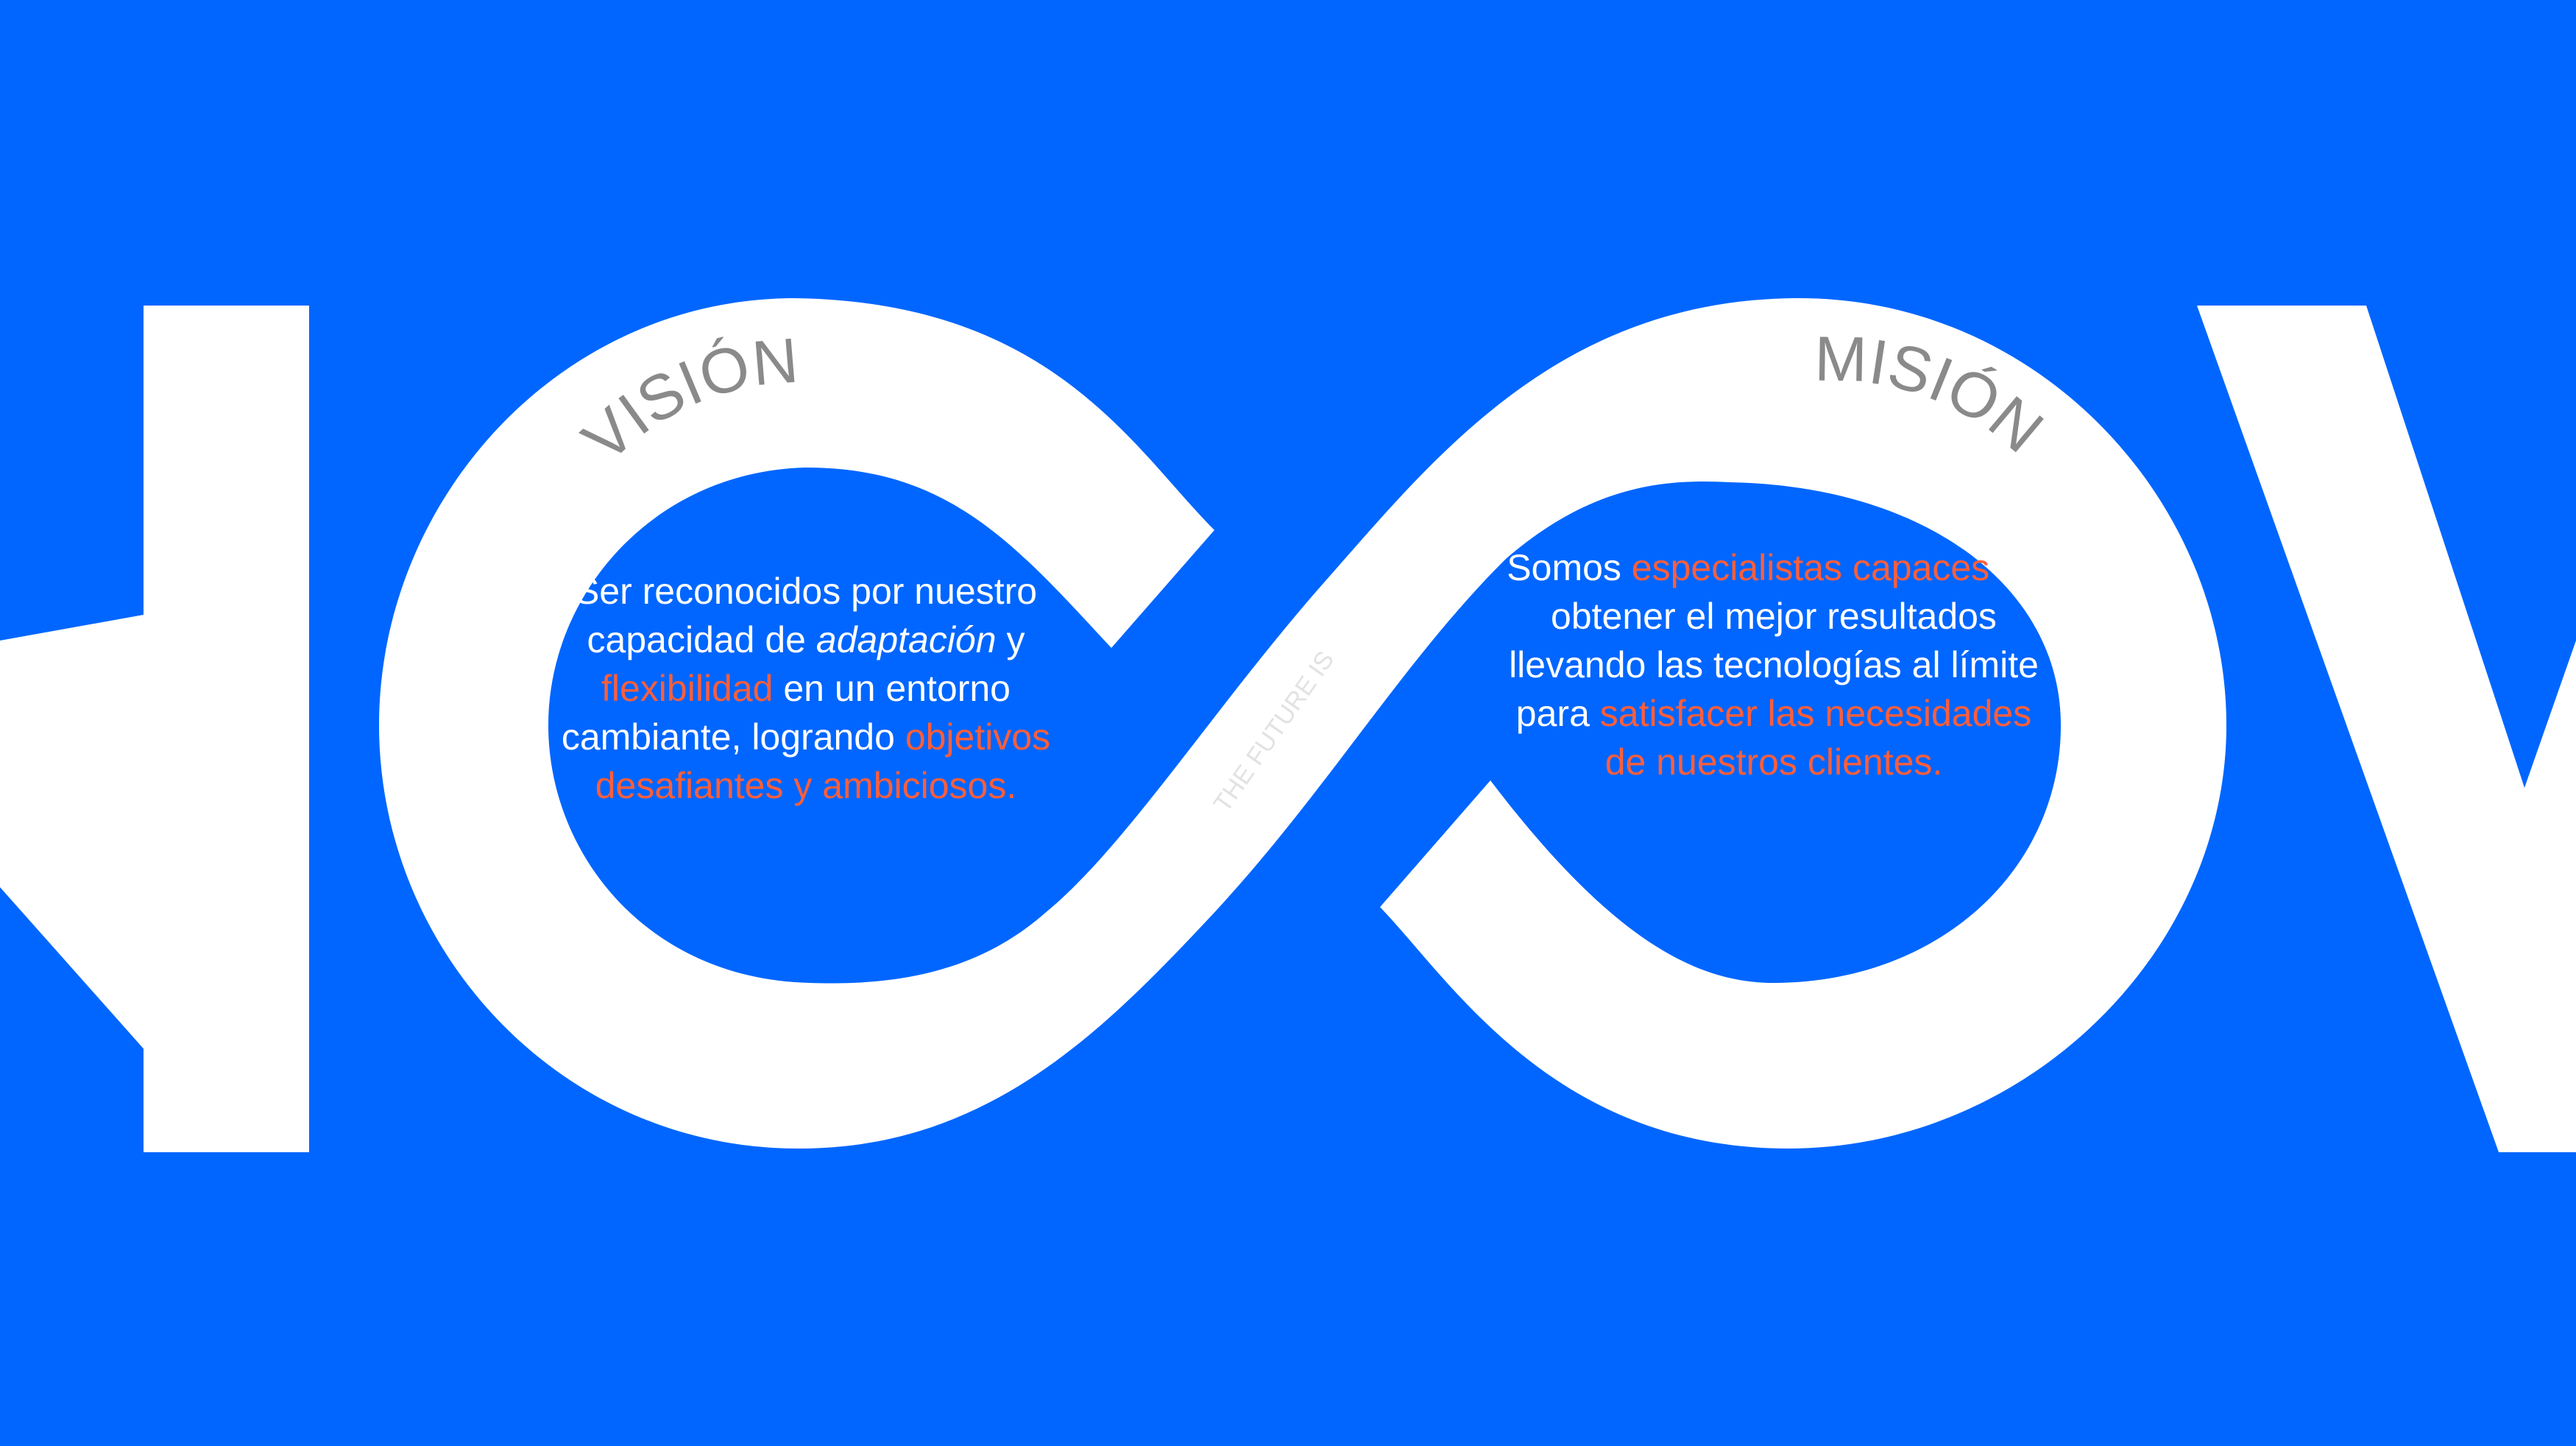 The height and width of the screenshot is (1446, 2576). What do you see at coordinates (1011, 639) in the screenshot?
I see `vision-text-part: y` at bounding box center [1011, 639].